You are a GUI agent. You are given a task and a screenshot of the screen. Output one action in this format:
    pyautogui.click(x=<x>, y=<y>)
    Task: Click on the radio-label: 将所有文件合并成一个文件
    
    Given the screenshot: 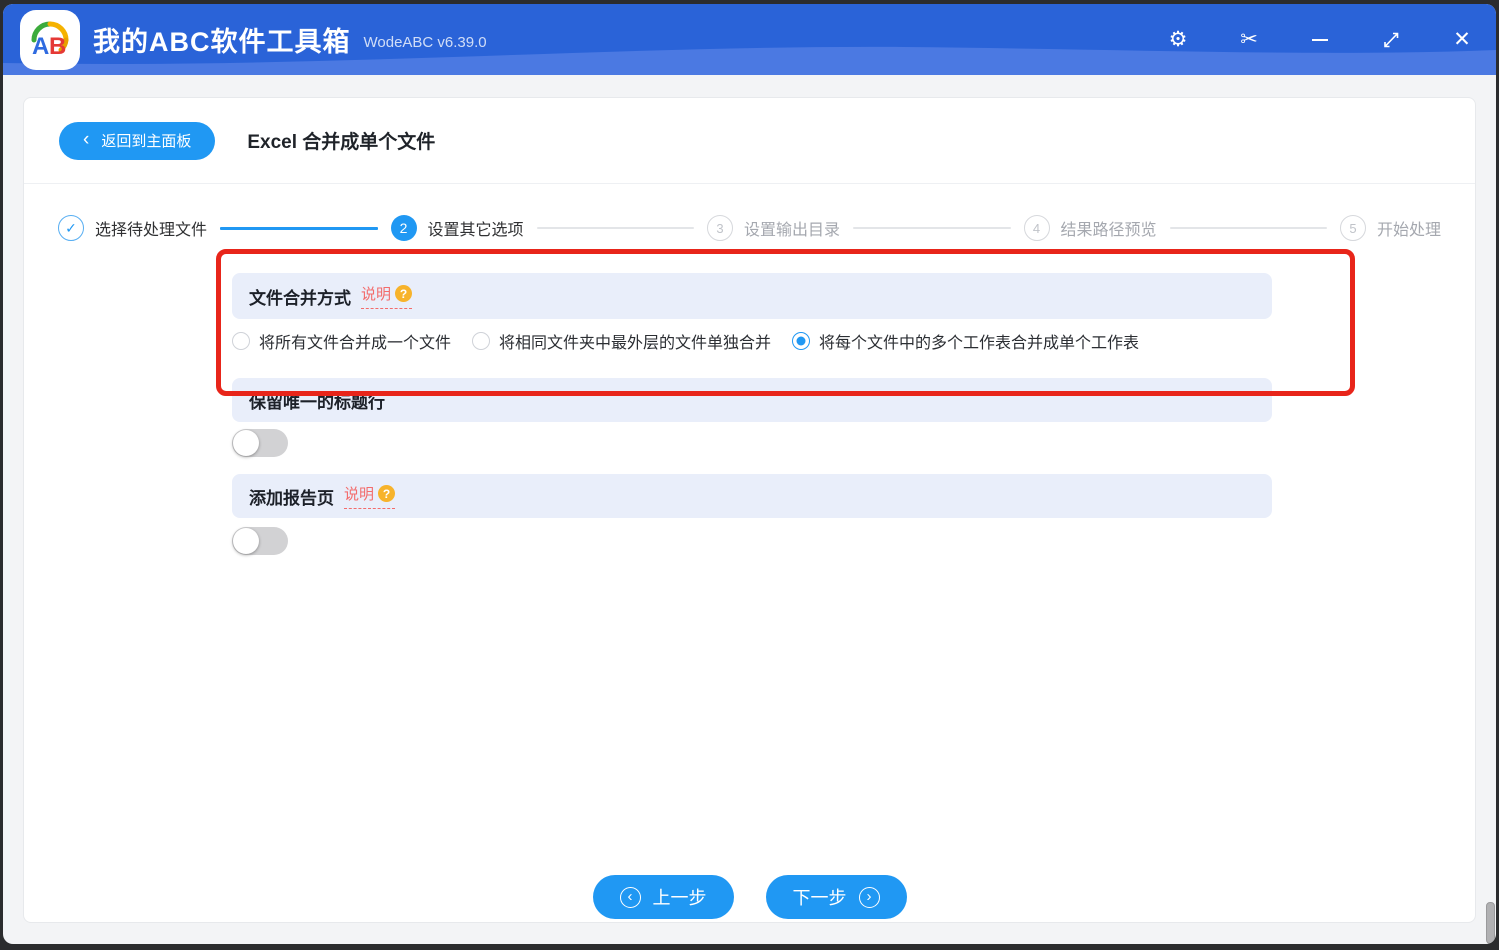 What is the action you would take?
    pyautogui.click(x=355, y=343)
    